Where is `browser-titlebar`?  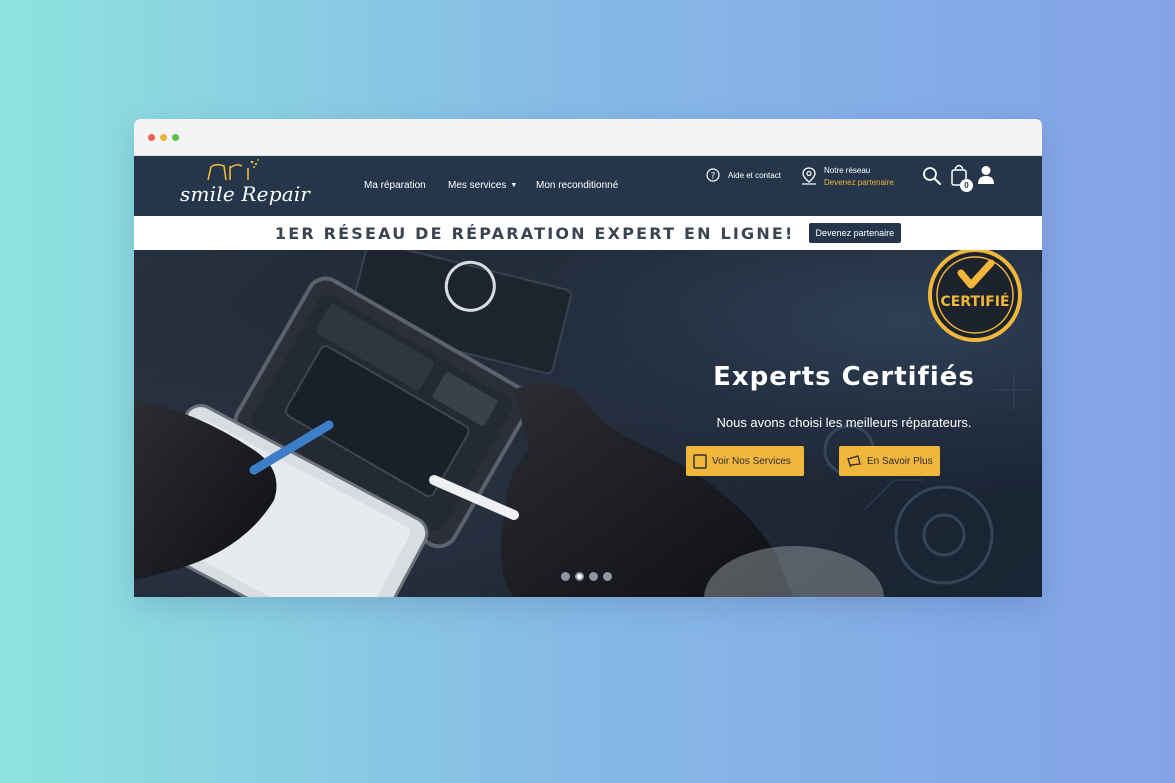
browser-titlebar is located at coordinates (588, 137).